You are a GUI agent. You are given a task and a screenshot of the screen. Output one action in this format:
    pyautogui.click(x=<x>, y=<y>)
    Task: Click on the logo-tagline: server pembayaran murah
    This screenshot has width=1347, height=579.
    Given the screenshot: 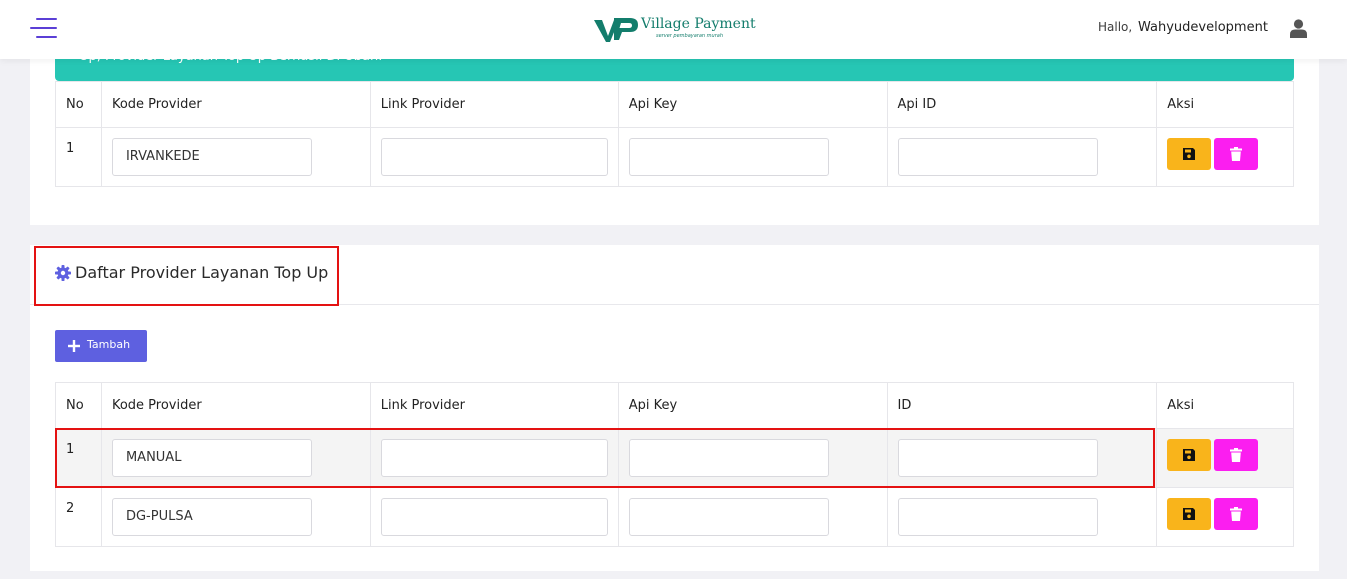 What is the action you would take?
    pyautogui.click(x=690, y=36)
    